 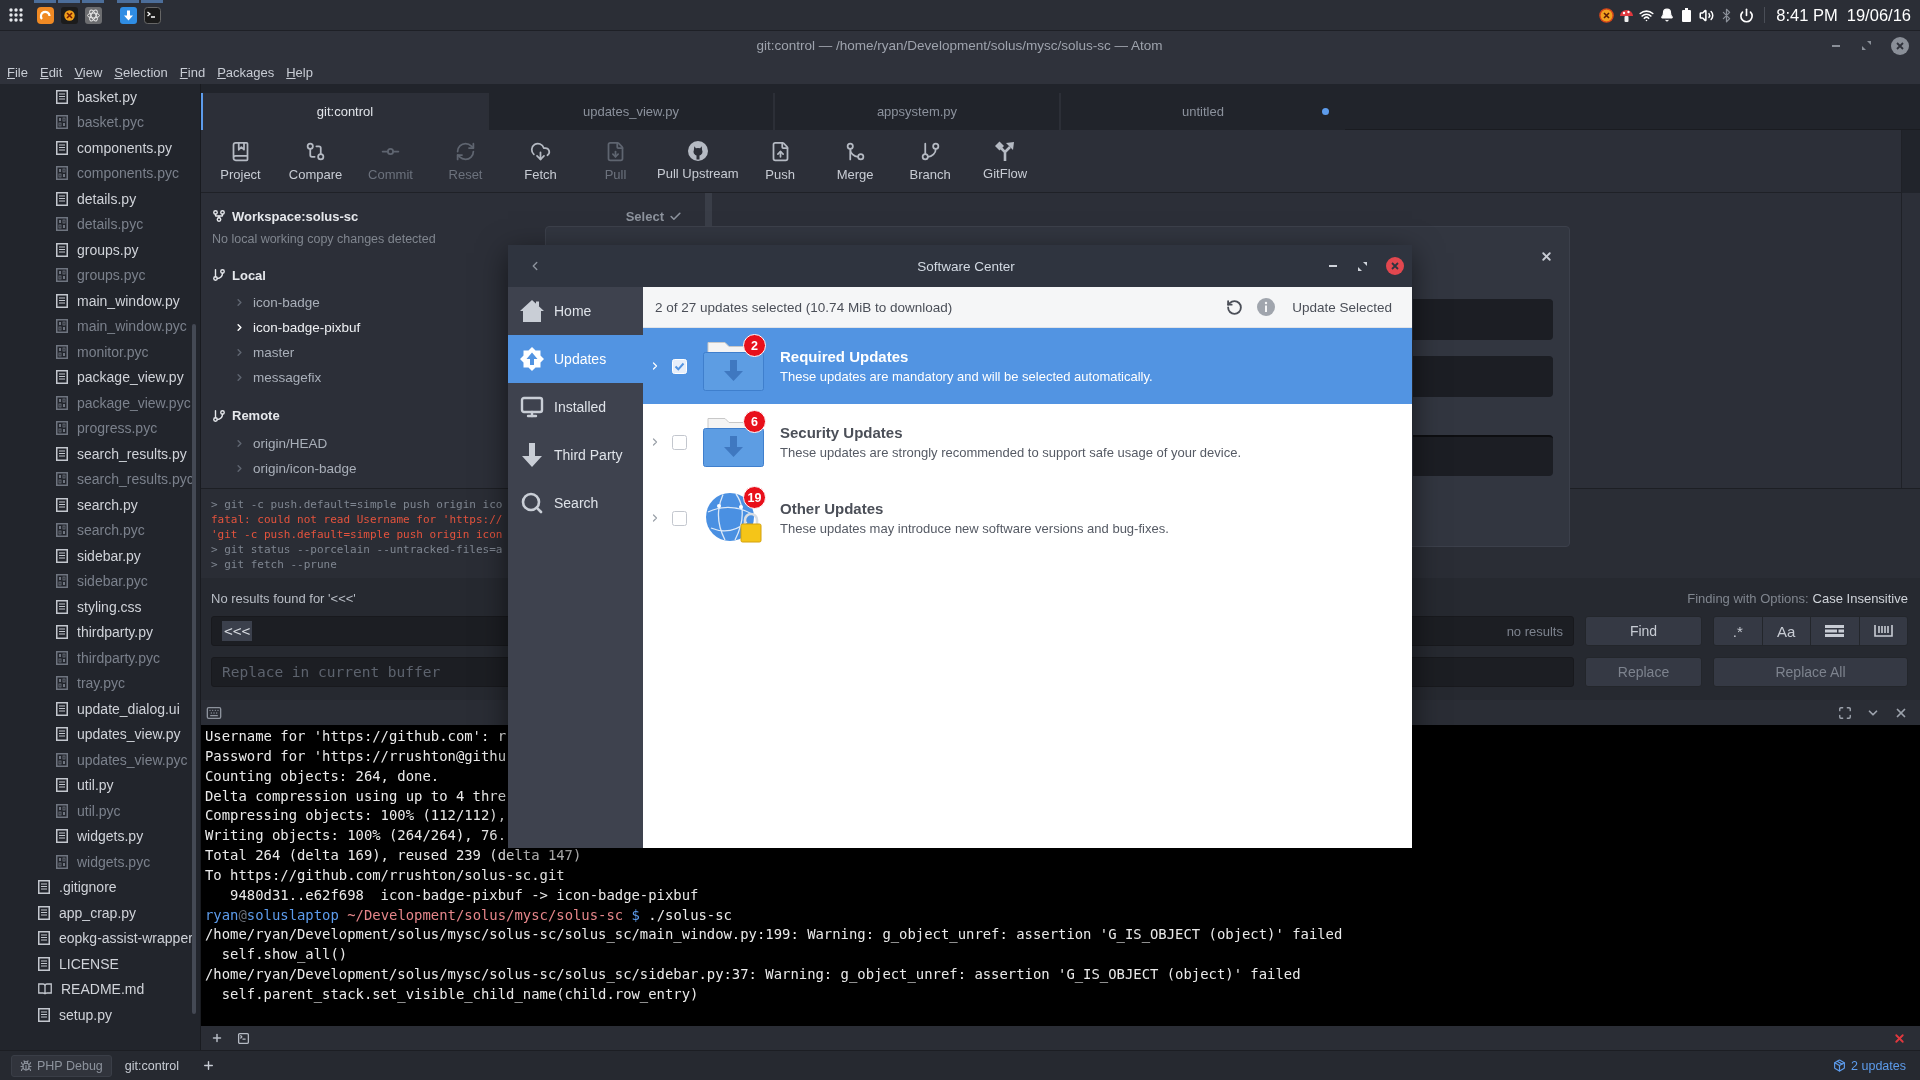 What do you see at coordinates (100, 250) in the screenshot?
I see `tree-item: groups.py` at bounding box center [100, 250].